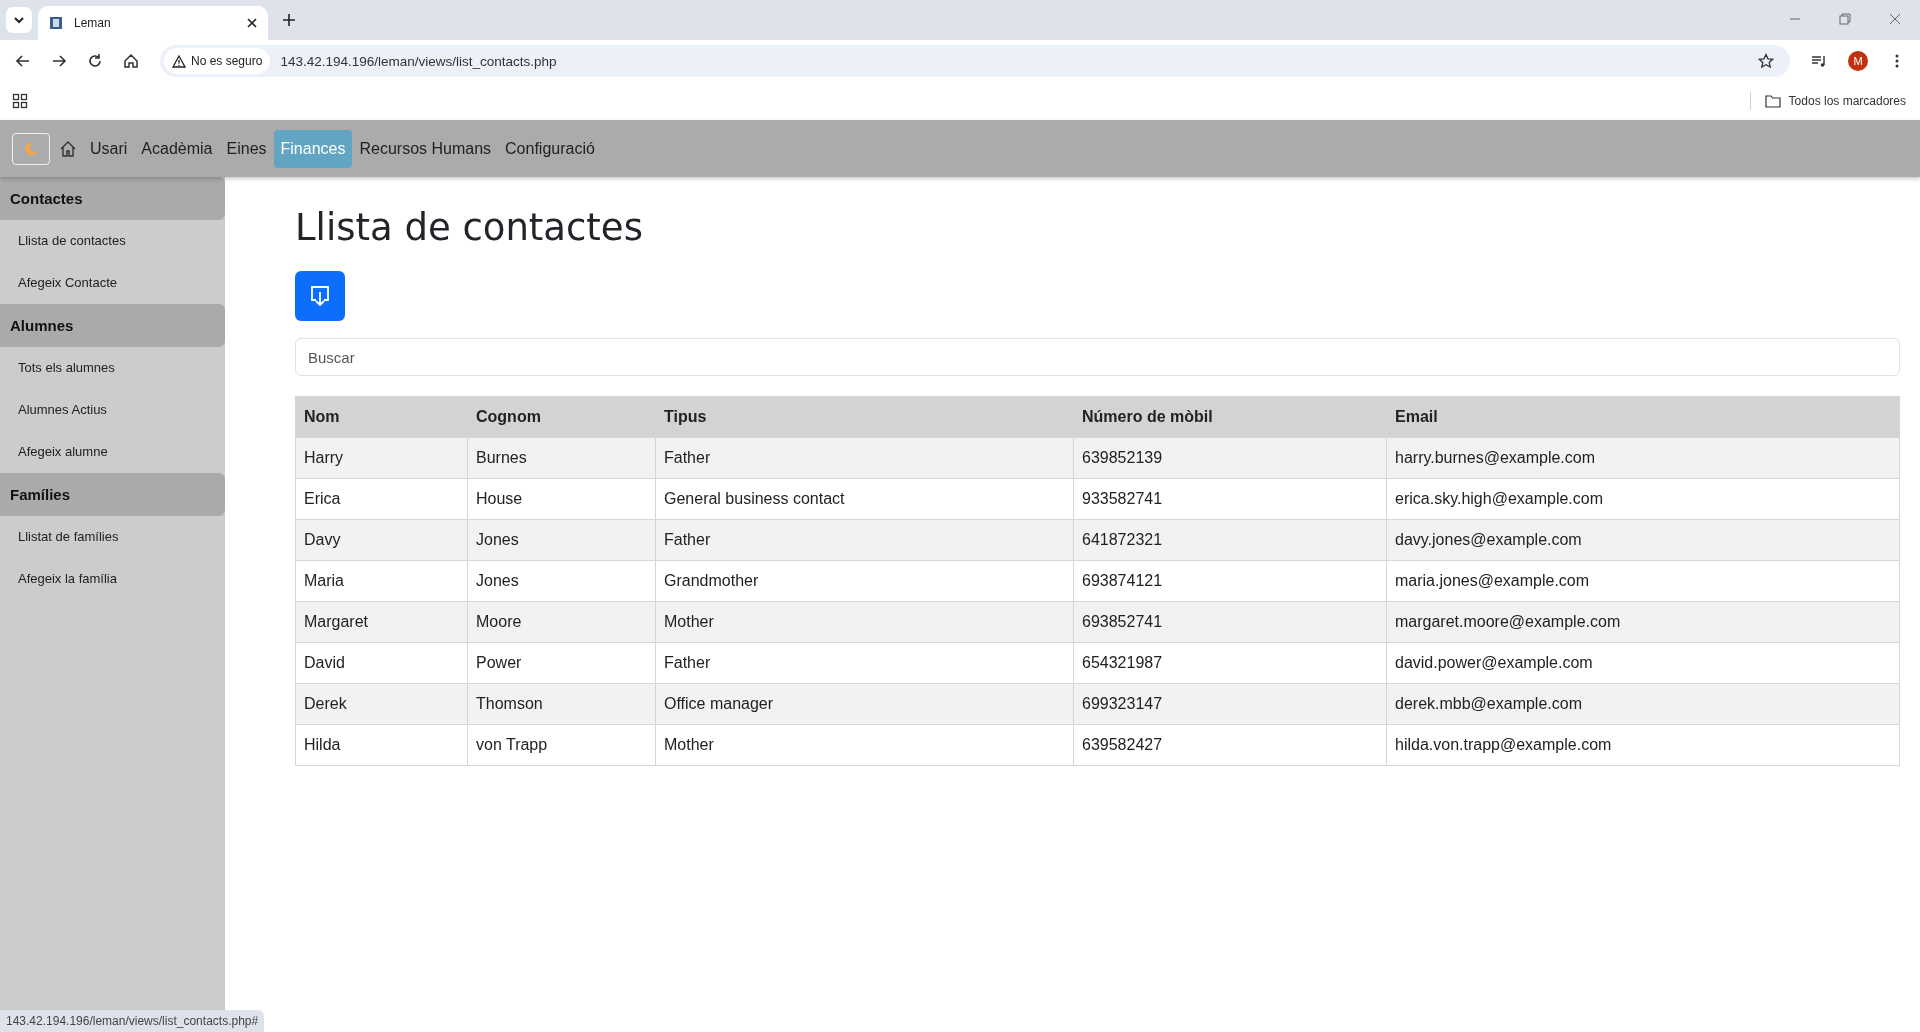 This screenshot has height=1032, width=1920. I want to click on table-cell: 654321987, so click(1230, 663).